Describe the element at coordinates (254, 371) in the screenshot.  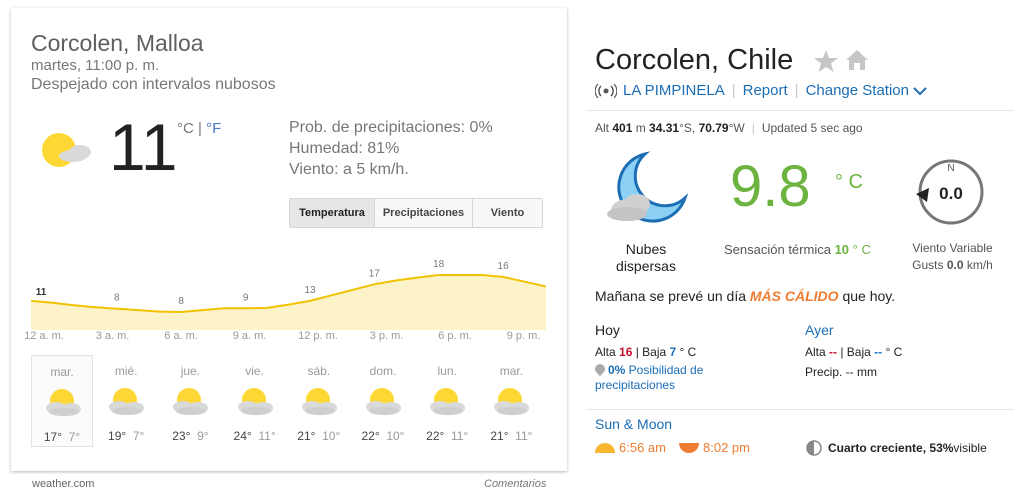
I see `day-name: vie.` at that location.